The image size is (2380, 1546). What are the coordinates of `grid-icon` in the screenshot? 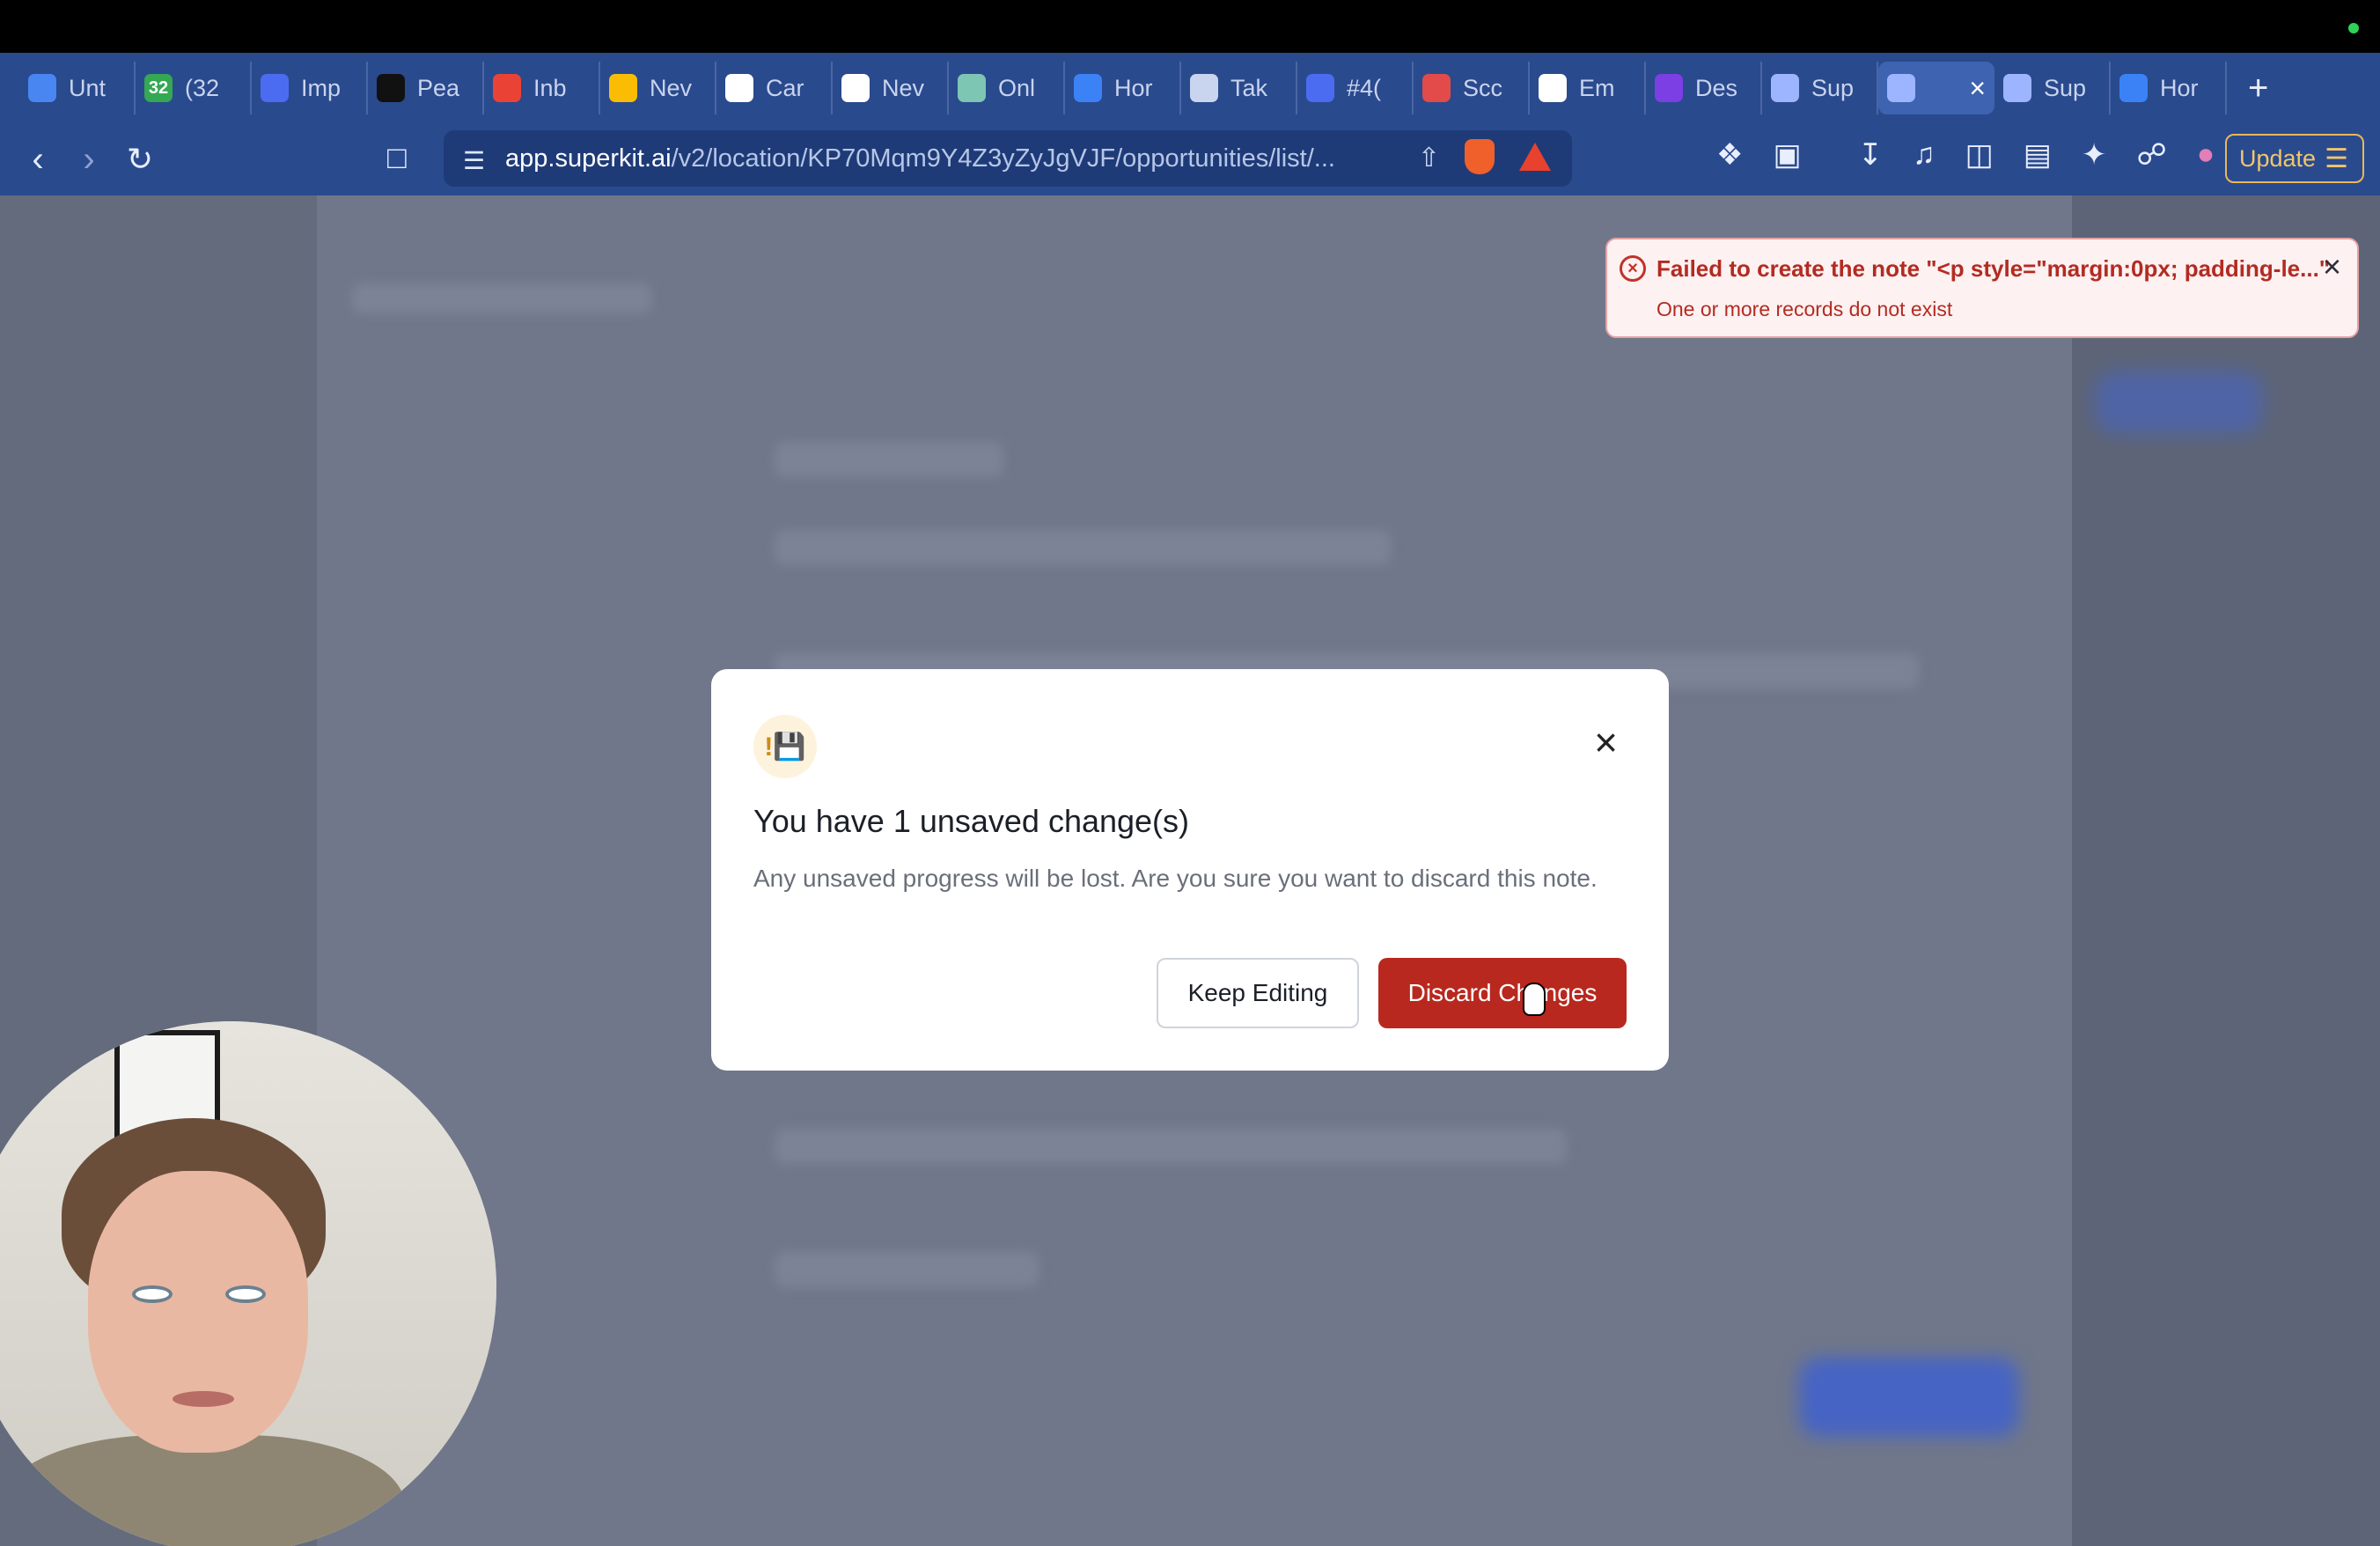 It's located at (972, 88).